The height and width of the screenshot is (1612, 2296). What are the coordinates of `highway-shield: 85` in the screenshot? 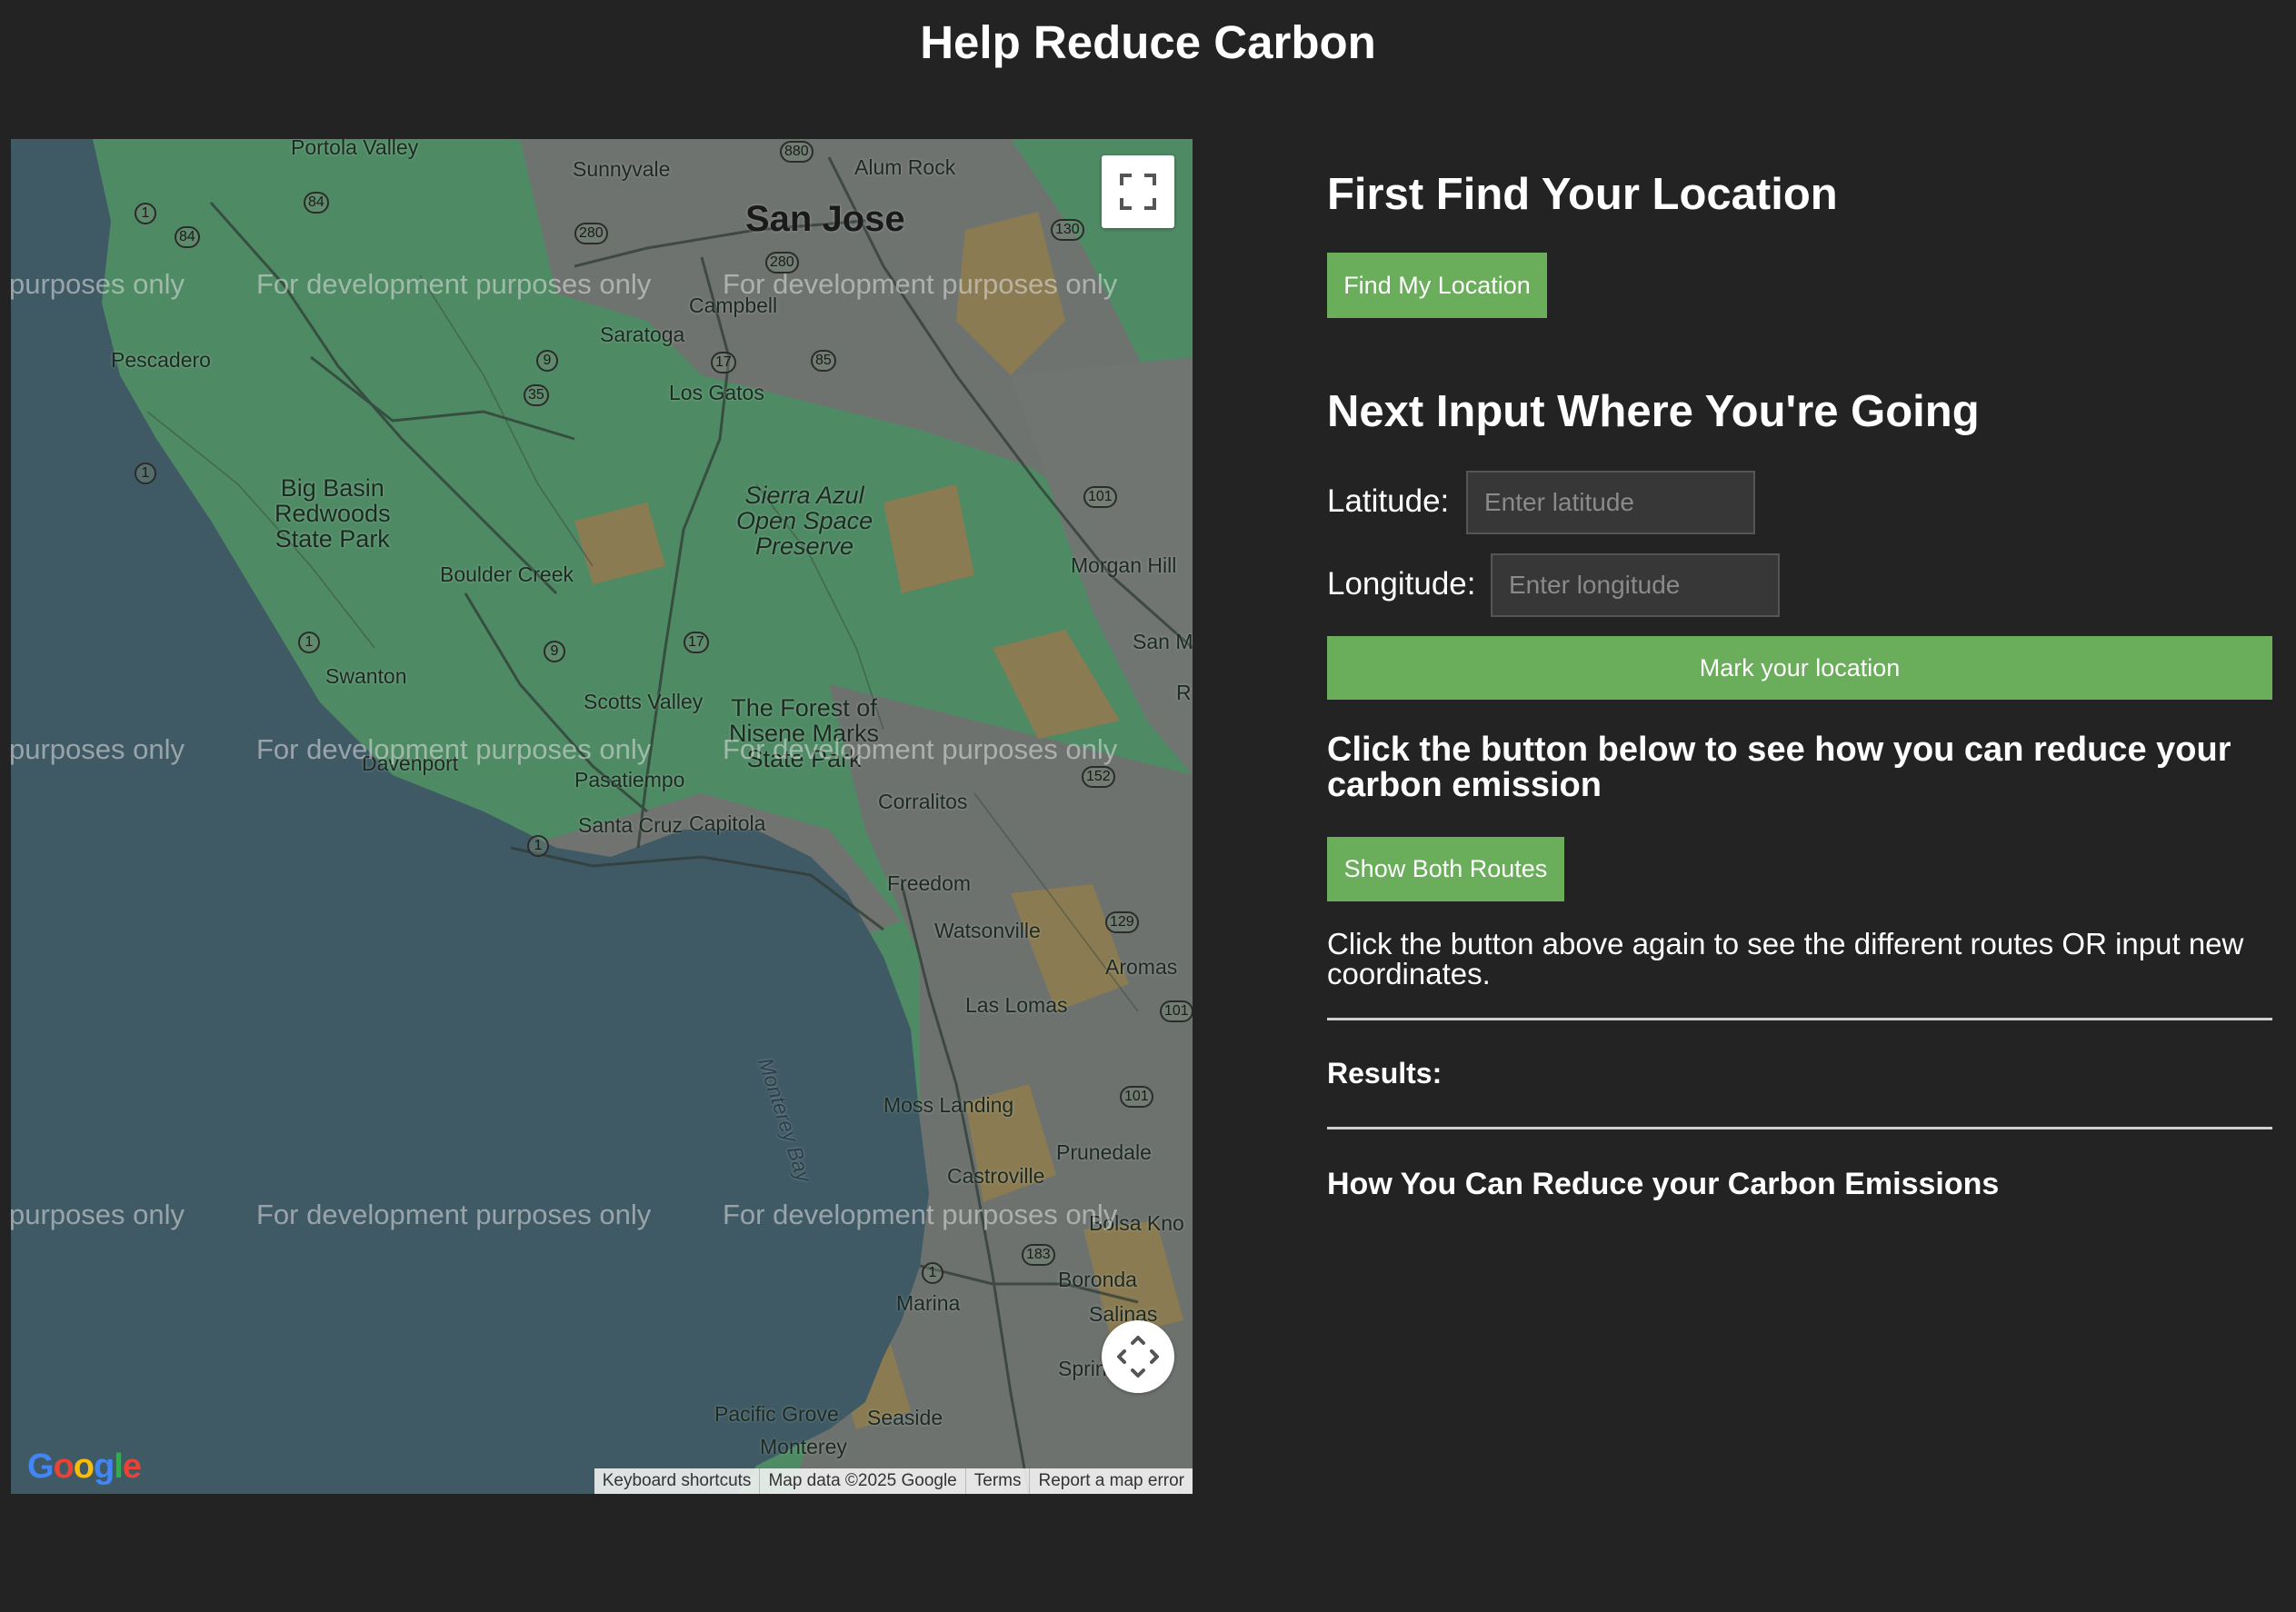 It's located at (823, 361).